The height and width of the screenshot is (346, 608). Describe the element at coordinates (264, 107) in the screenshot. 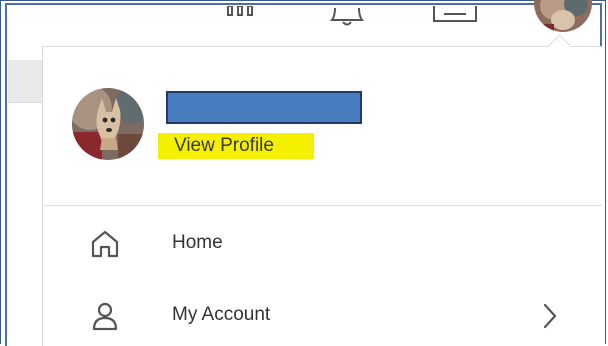

I see `profile-name-redacted` at that location.